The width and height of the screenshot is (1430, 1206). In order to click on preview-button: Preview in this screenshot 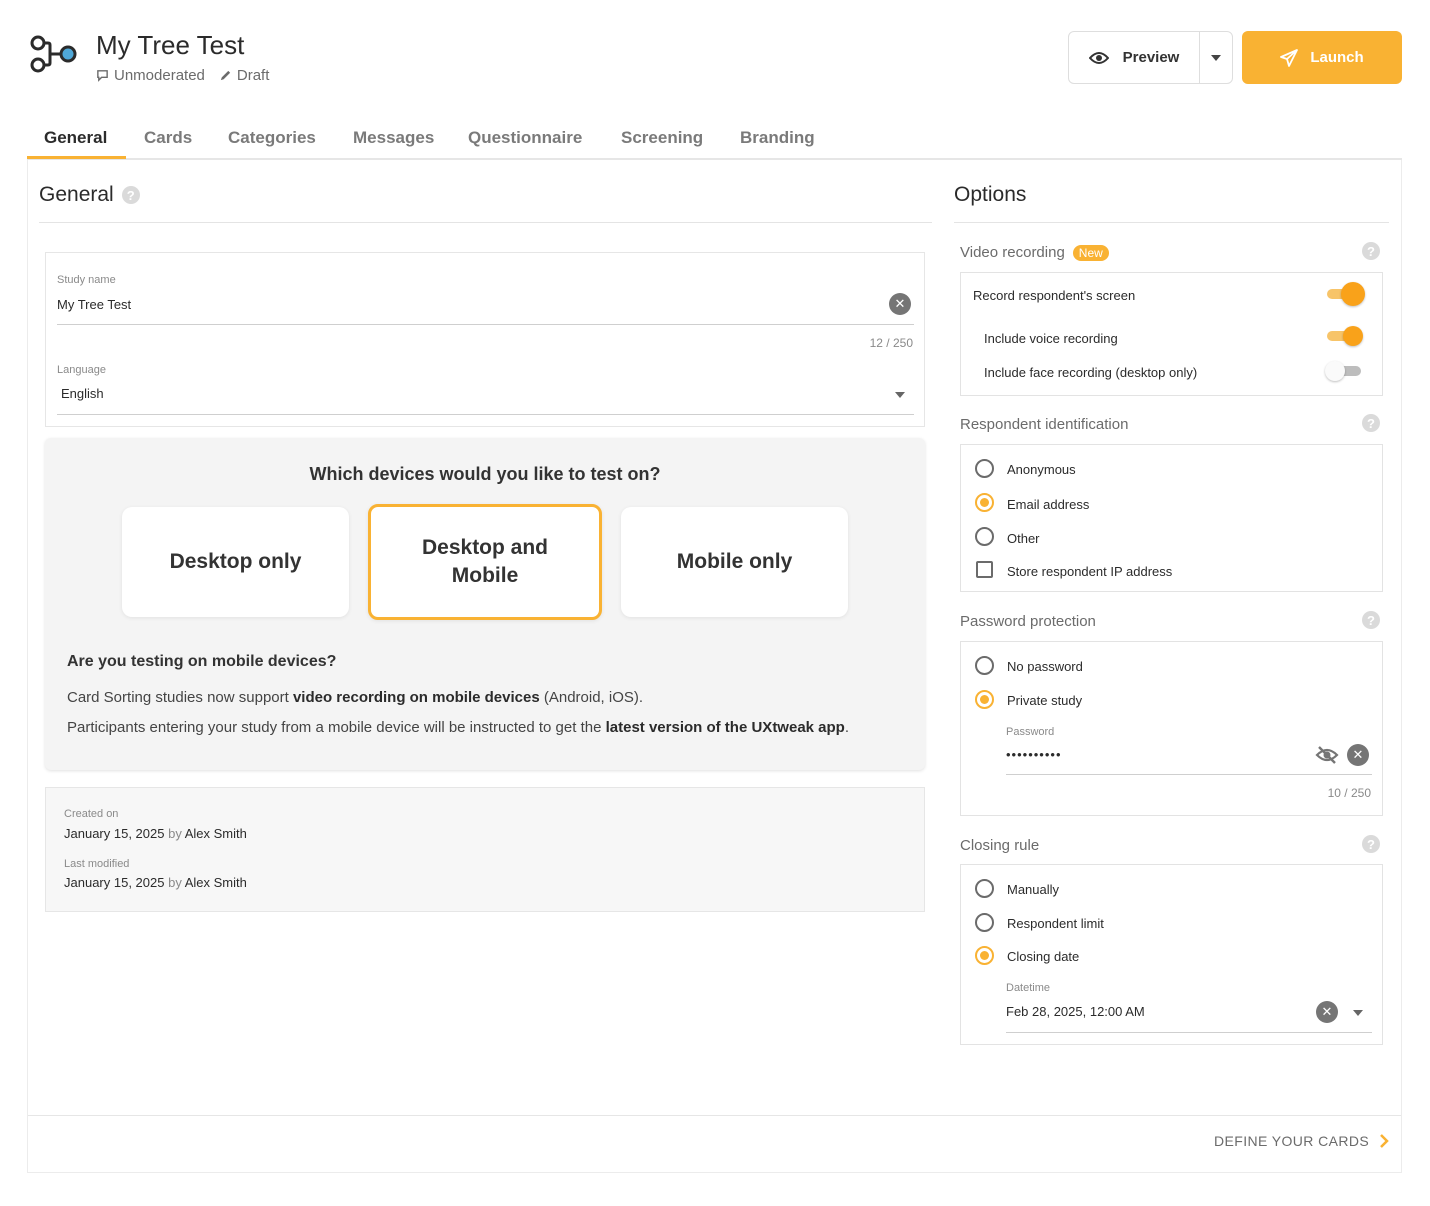, I will do `click(1134, 57)`.